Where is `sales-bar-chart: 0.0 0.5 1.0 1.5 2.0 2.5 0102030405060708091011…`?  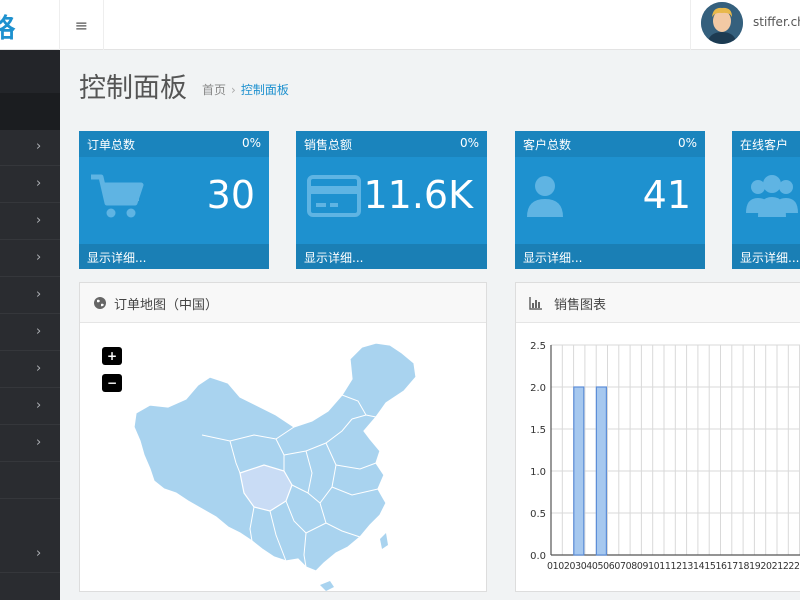 sales-bar-chart: 0.0 0.5 1.0 1.5 2.0 2.5 0102030405060708091011… is located at coordinates (665, 456).